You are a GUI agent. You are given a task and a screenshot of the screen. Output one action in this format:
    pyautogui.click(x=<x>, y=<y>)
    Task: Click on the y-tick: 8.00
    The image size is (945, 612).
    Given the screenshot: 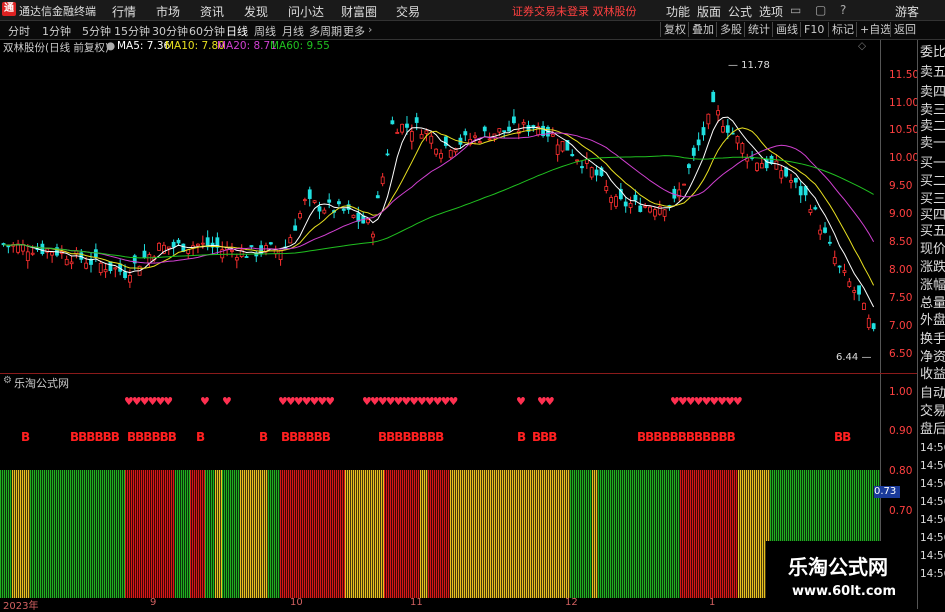 What is the action you would take?
    pyautogui.click(x=901, y=270)
    